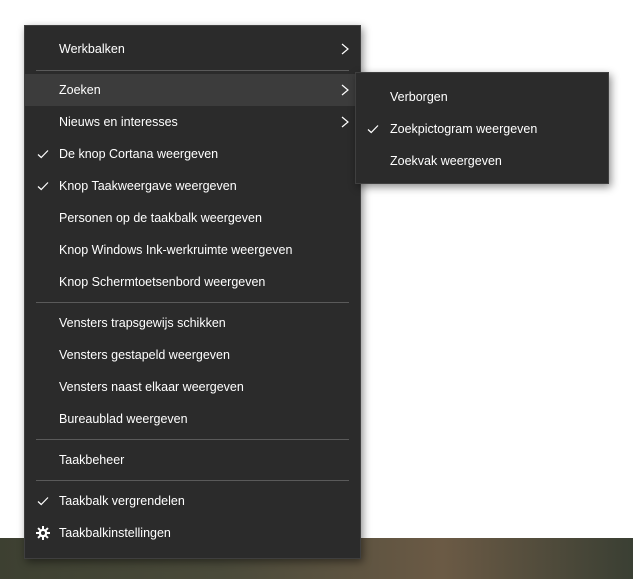  Describe the element at coordinates (144, 355) in the screenshot. I see `menu-item-label: Vensters gestapeld weergeven` at that location.